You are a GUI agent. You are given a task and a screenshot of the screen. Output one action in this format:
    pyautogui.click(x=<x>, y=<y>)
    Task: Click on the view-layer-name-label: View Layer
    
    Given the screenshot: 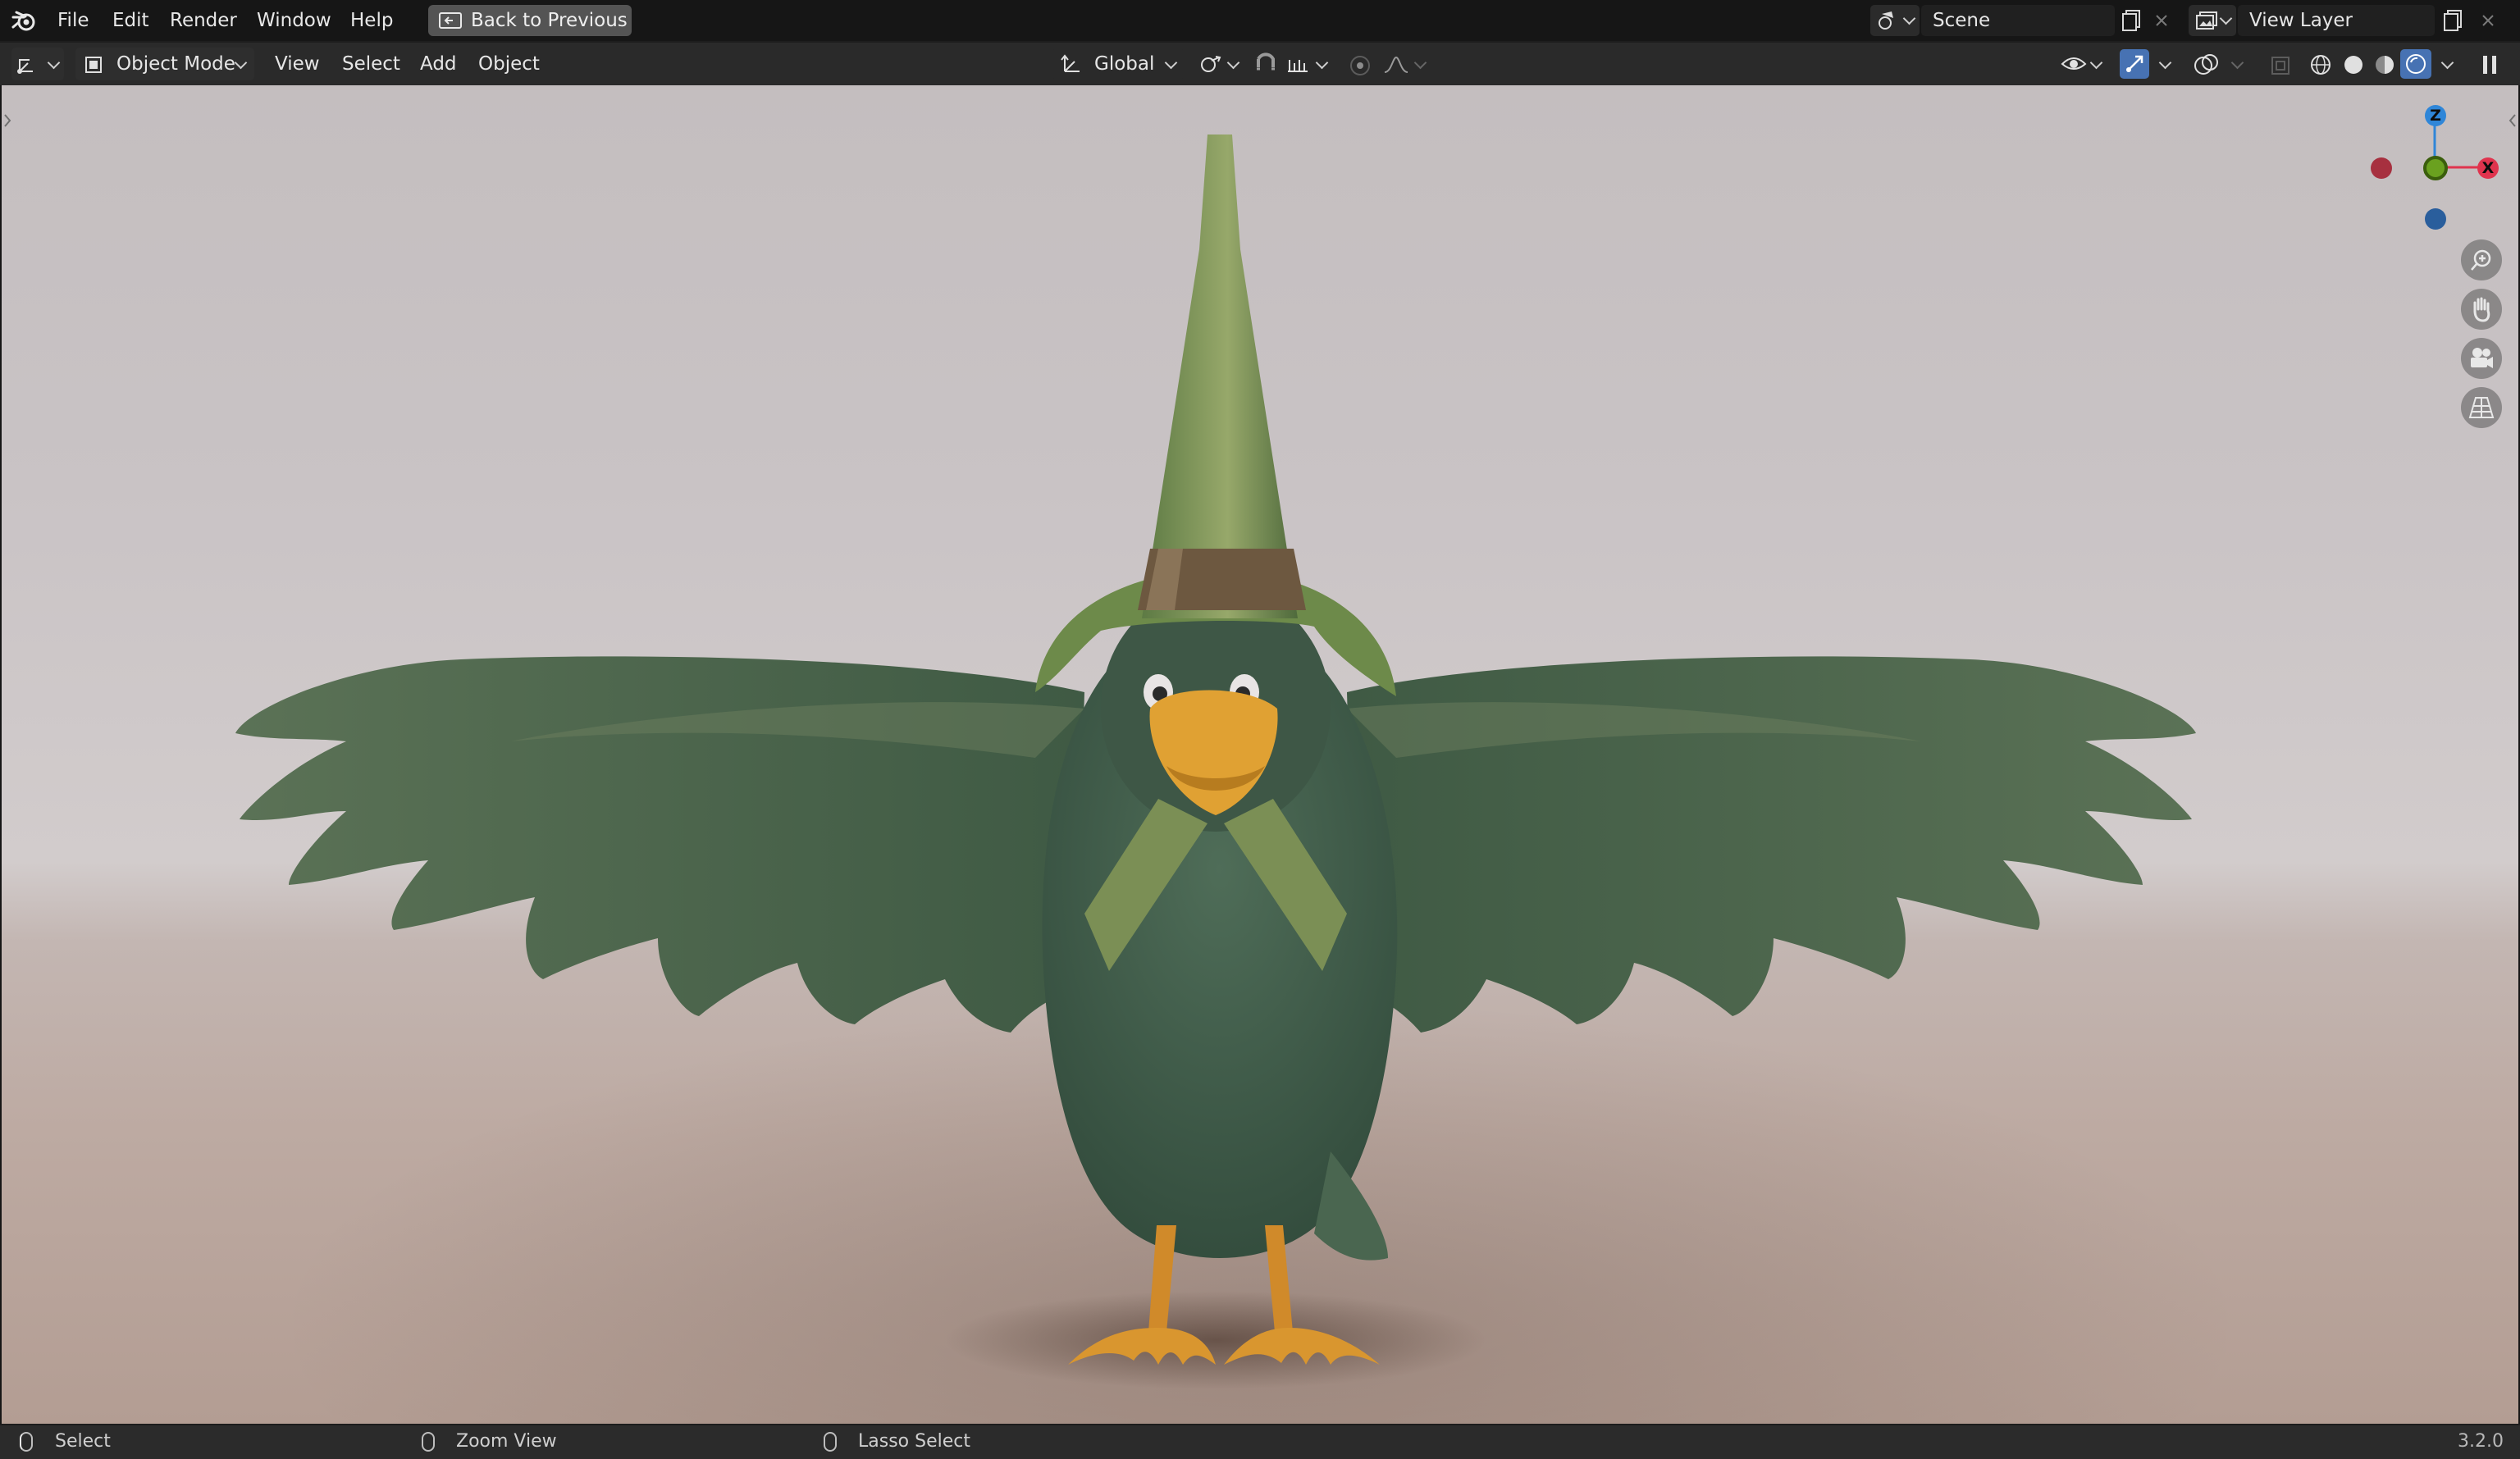 What is the action you would take?
    pyautogui.click(x=2301, y=20)
    